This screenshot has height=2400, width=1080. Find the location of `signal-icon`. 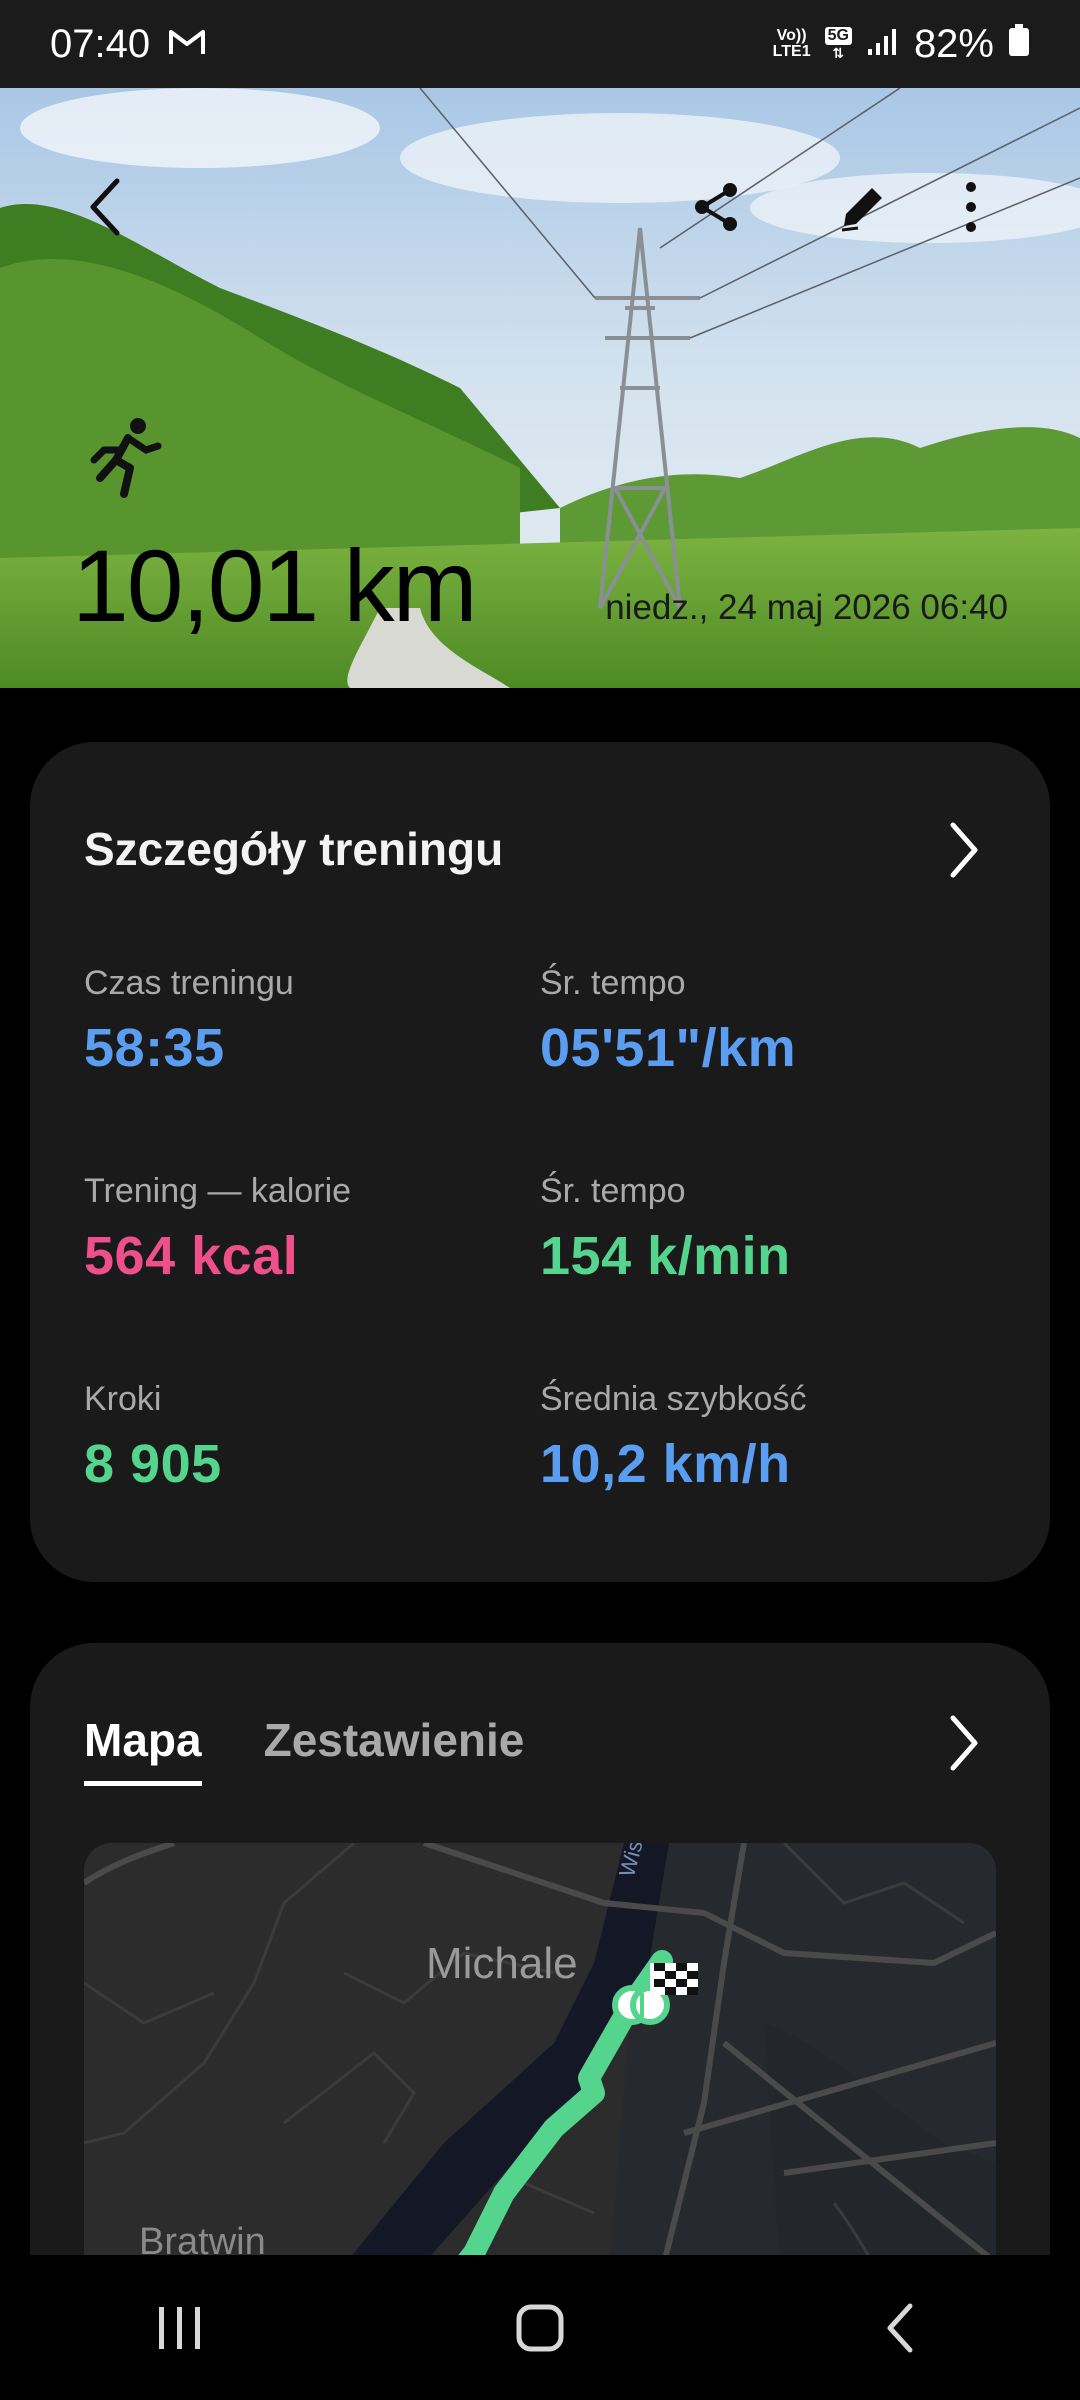

signal-icon is located at coordinates (883, 44).